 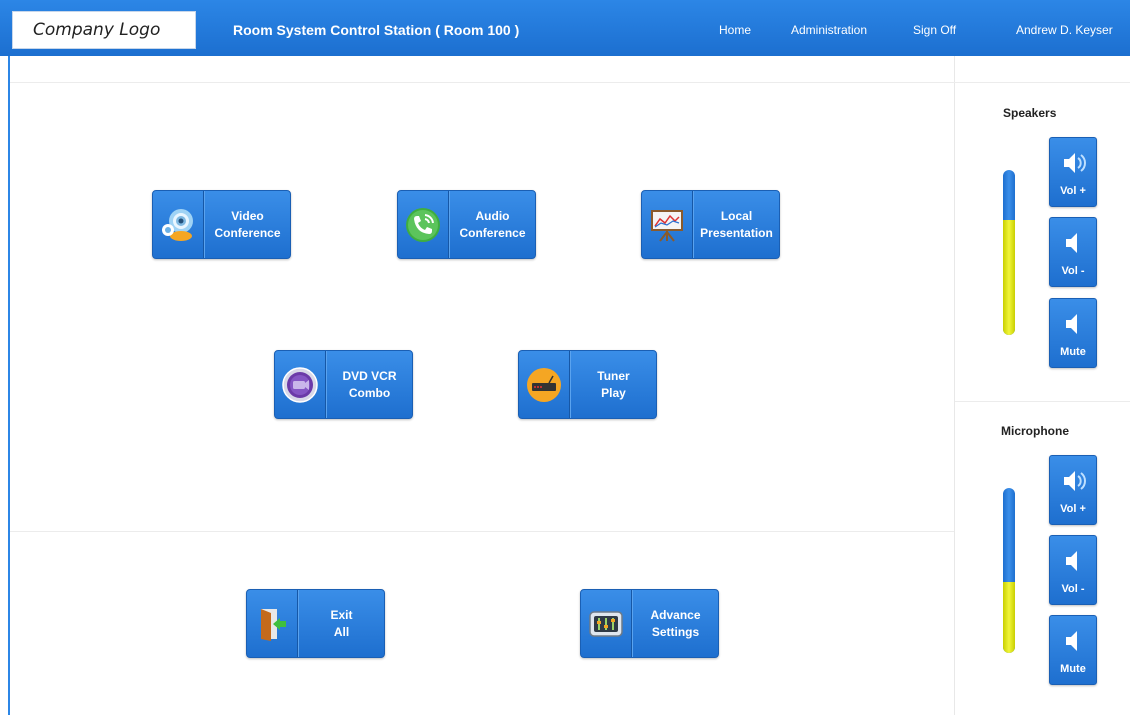 I want to click on tuner-icon, so click(x=544, y=384).